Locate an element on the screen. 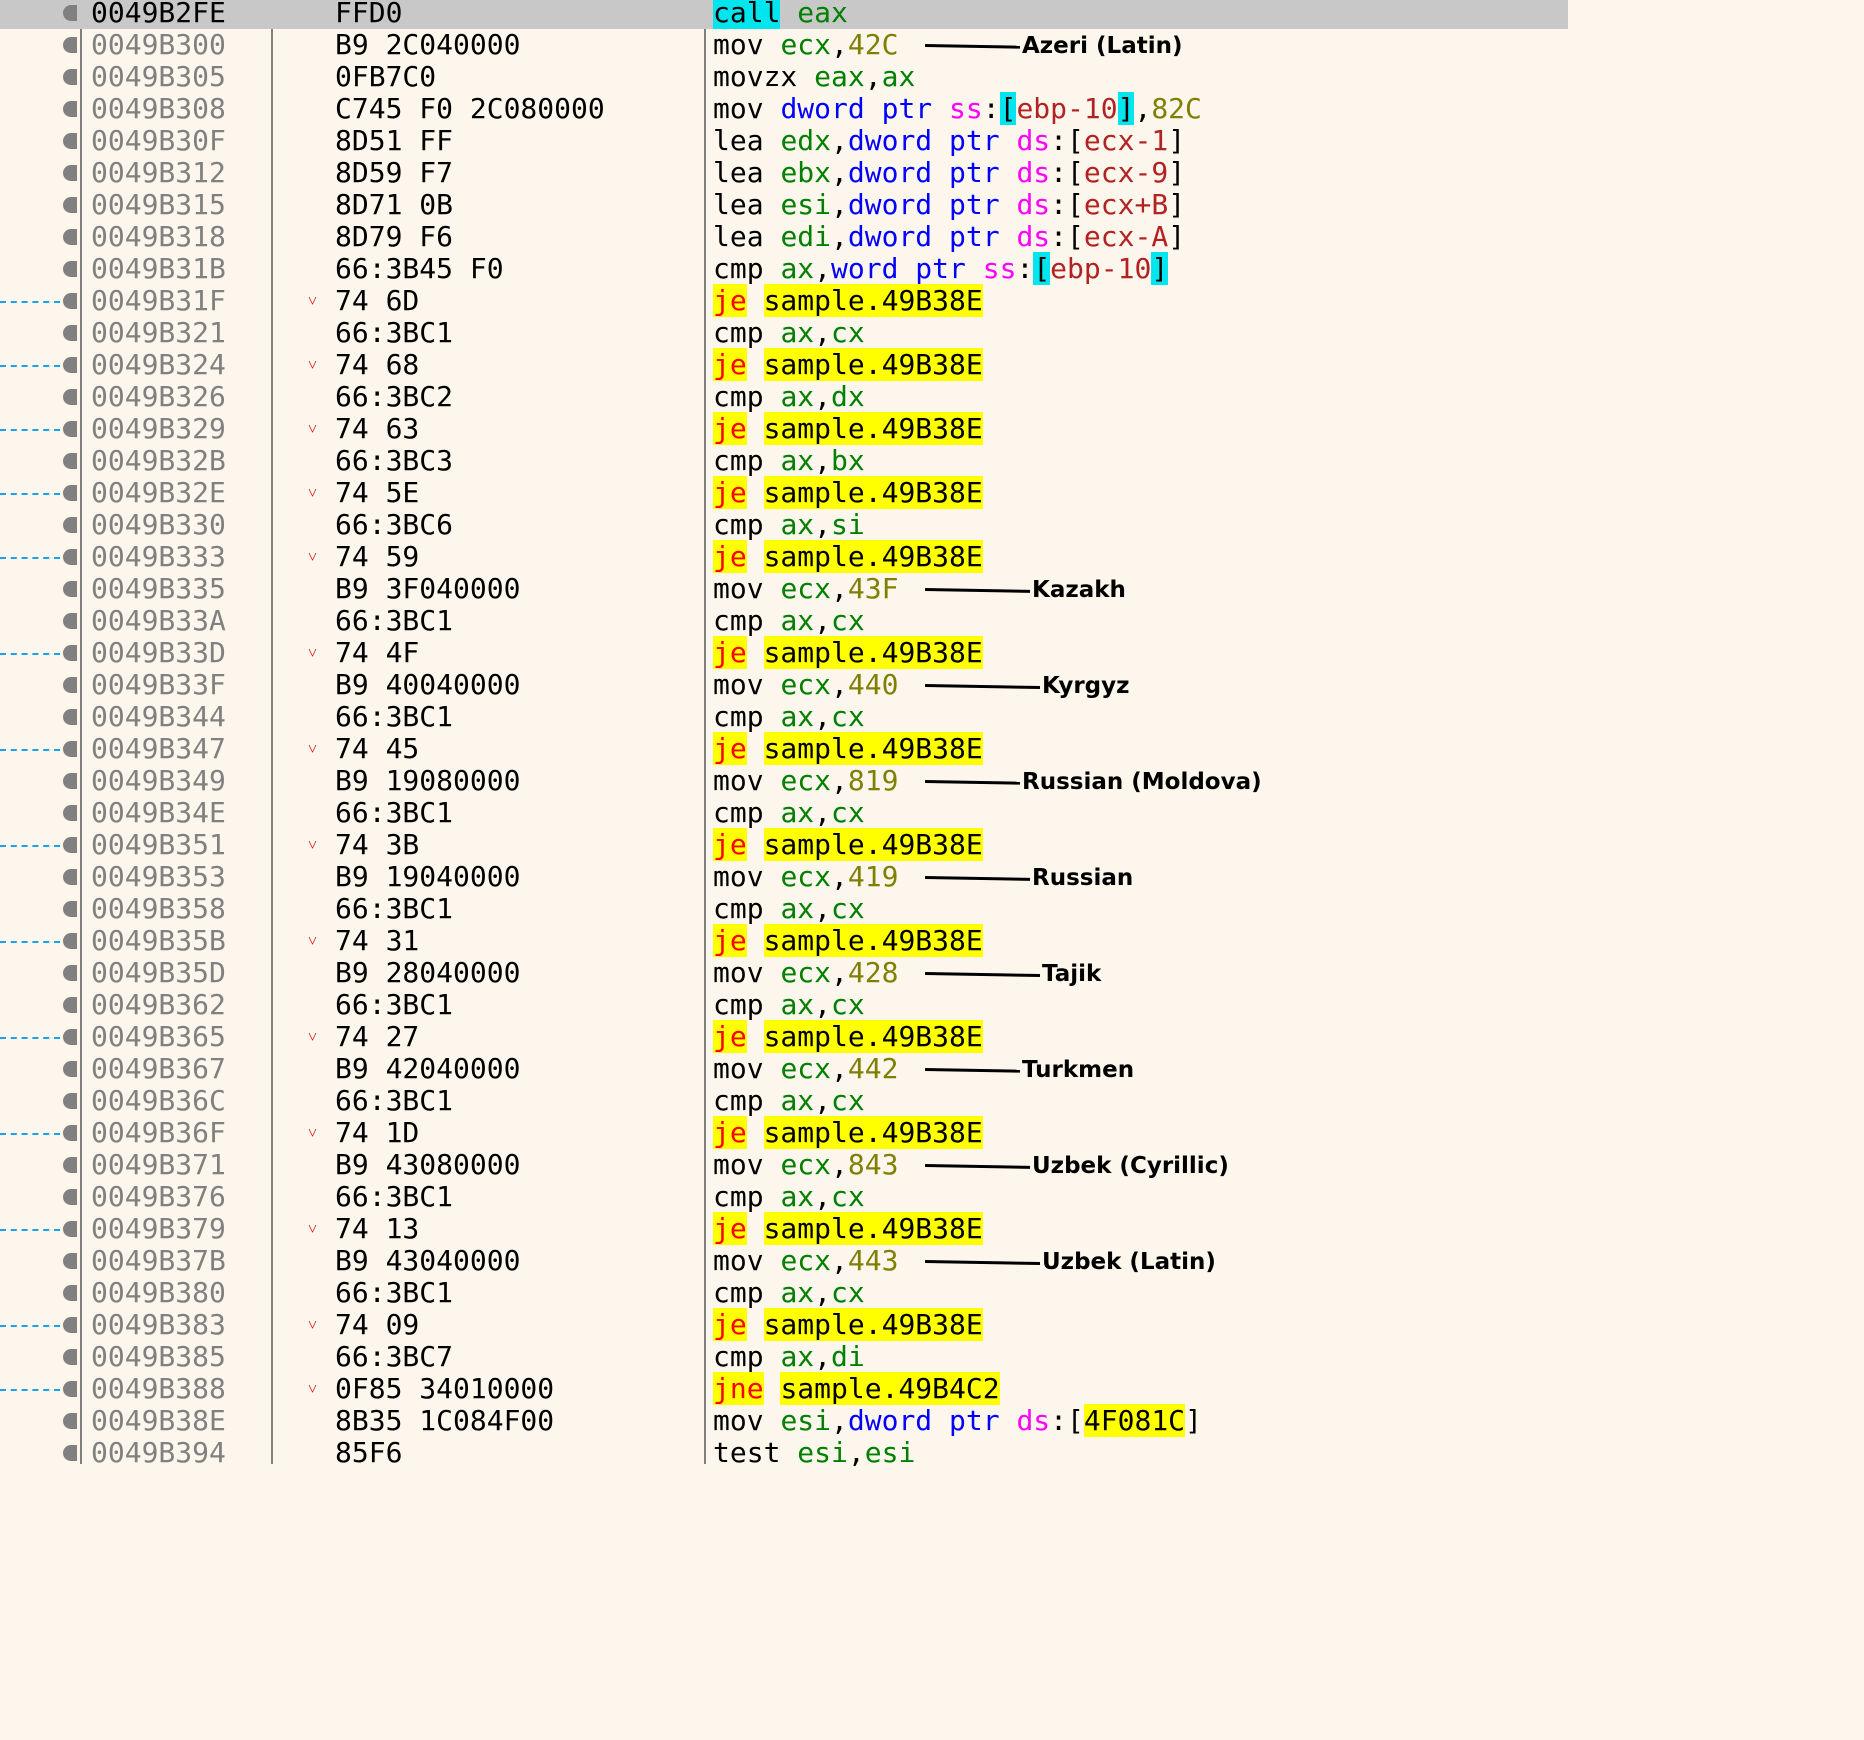 This screenshot has width=1864, height=1740. disasm-row: 0049B376 66:3BC1 cmp ax,cx is located at coordinates (784, 1197).